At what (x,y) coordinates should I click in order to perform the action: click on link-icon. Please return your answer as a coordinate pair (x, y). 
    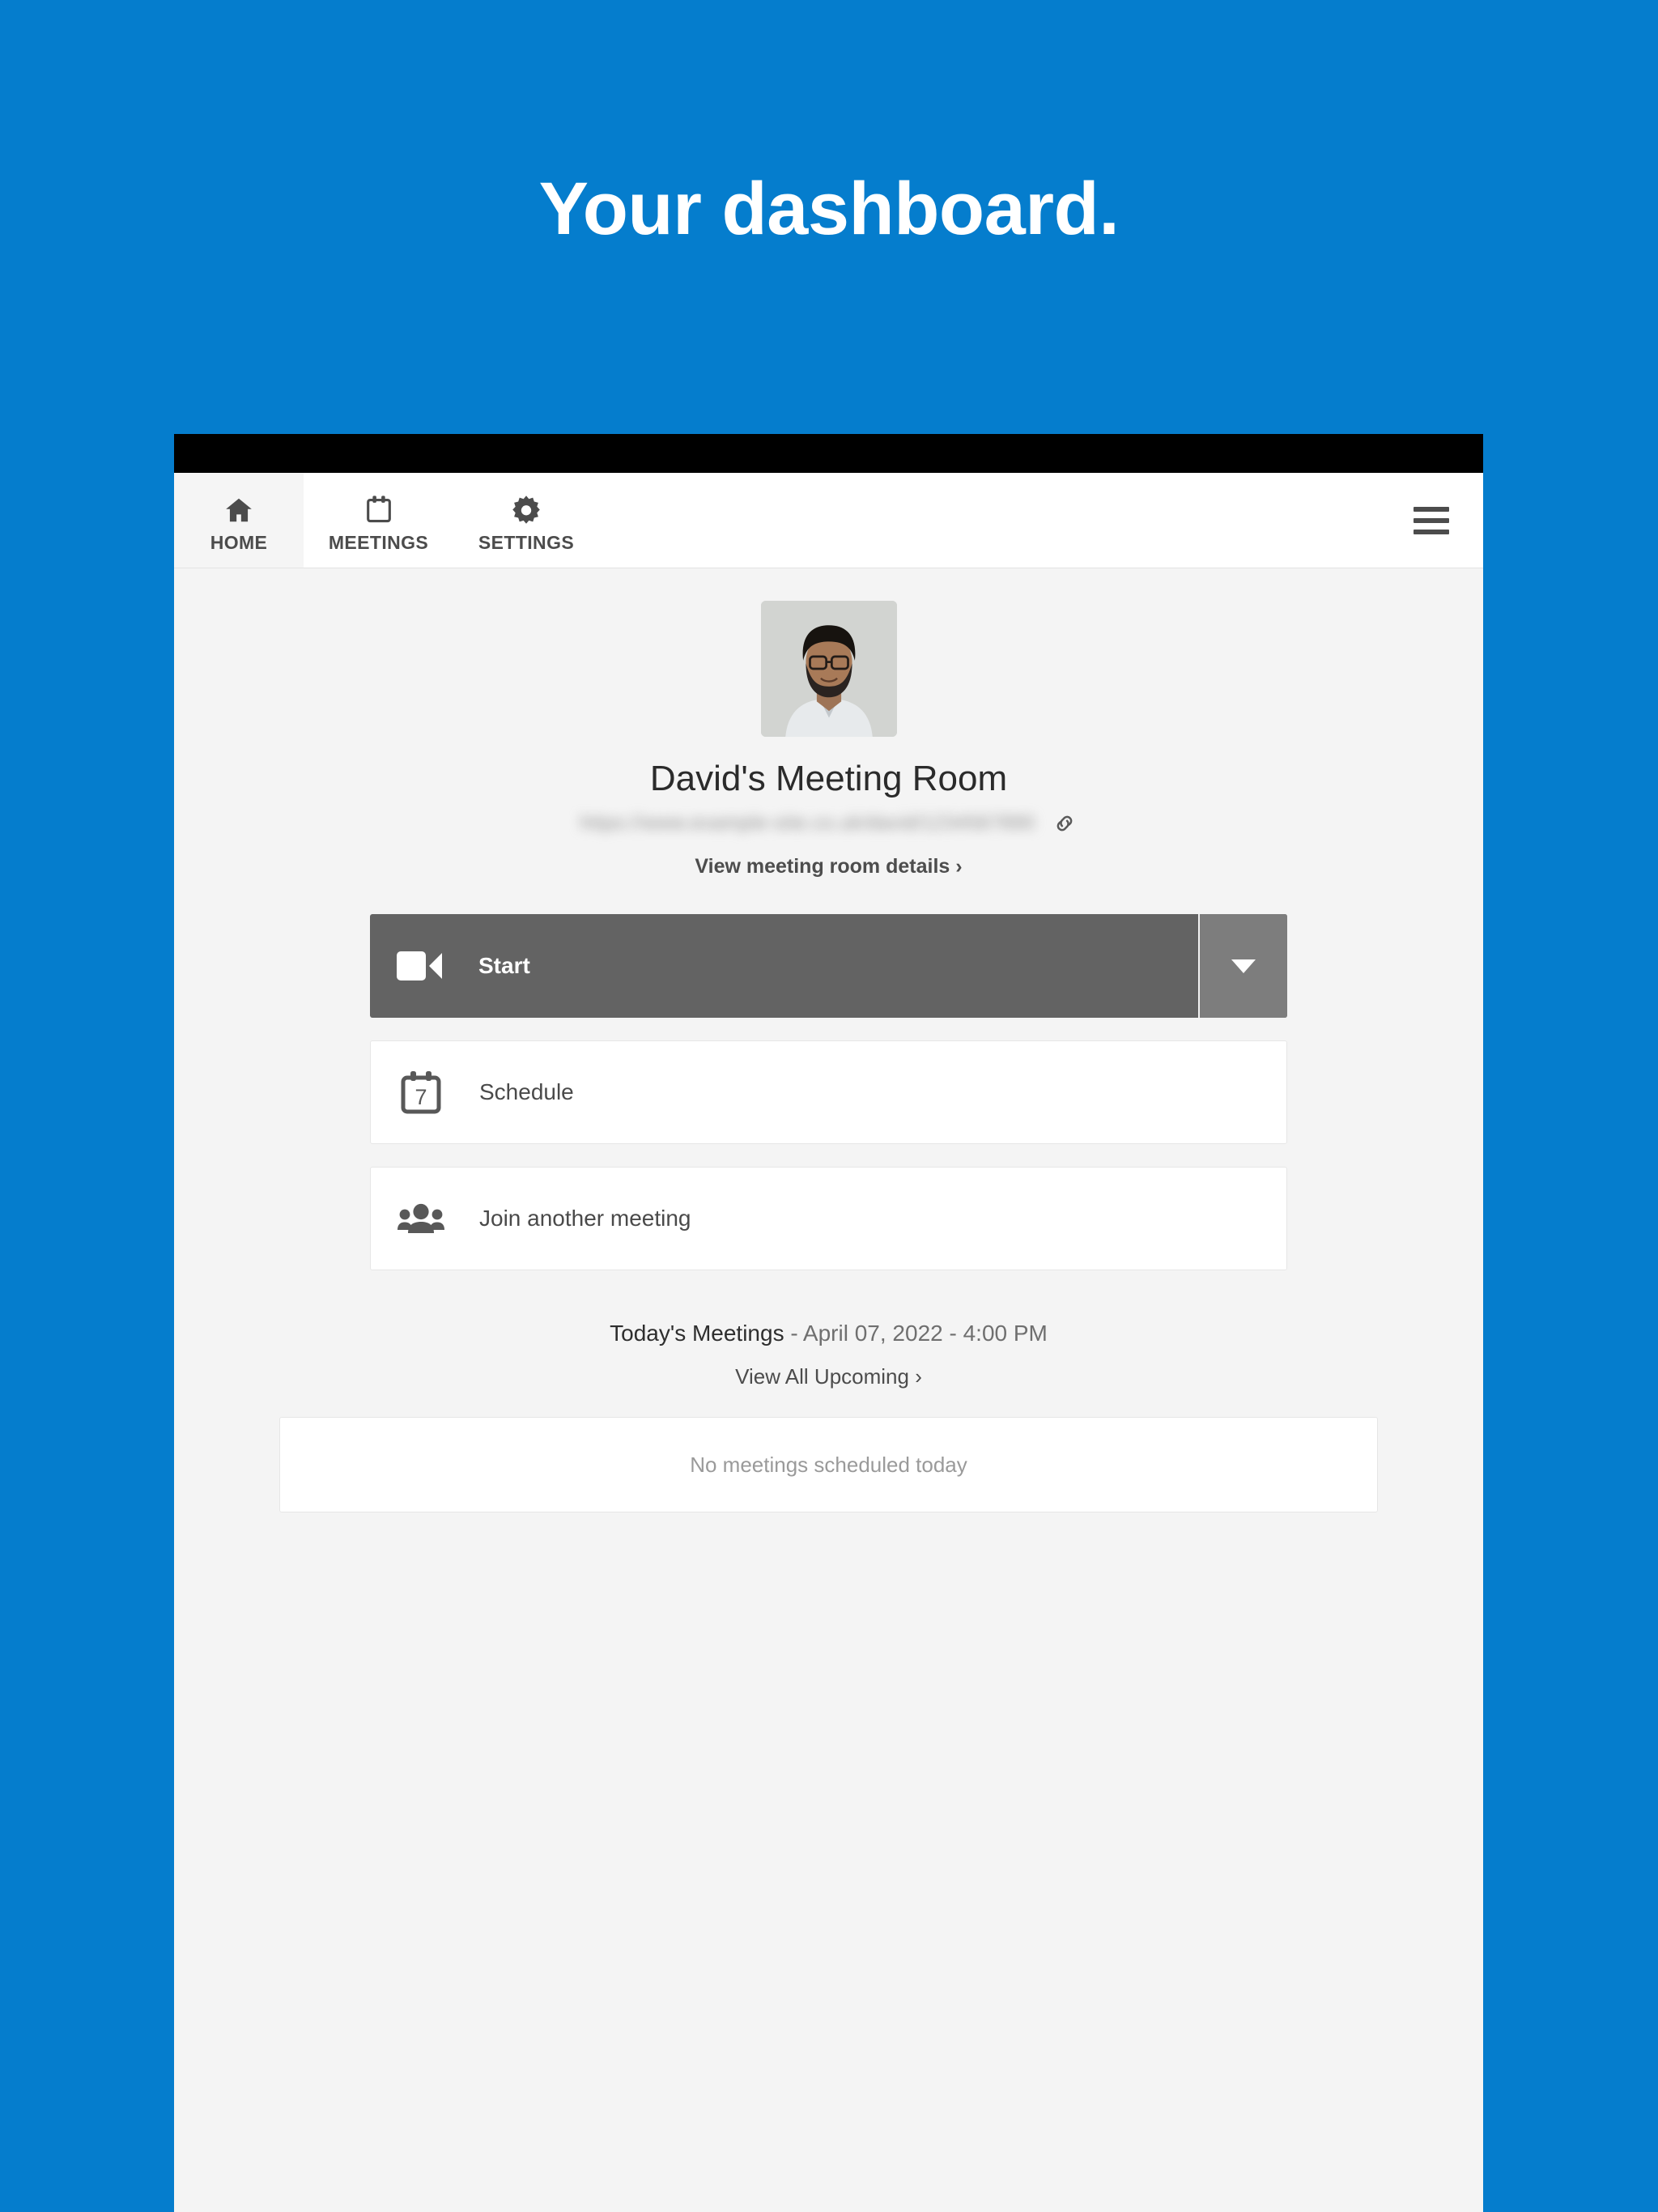
    Looking at the image, I should click on (1064, 824).